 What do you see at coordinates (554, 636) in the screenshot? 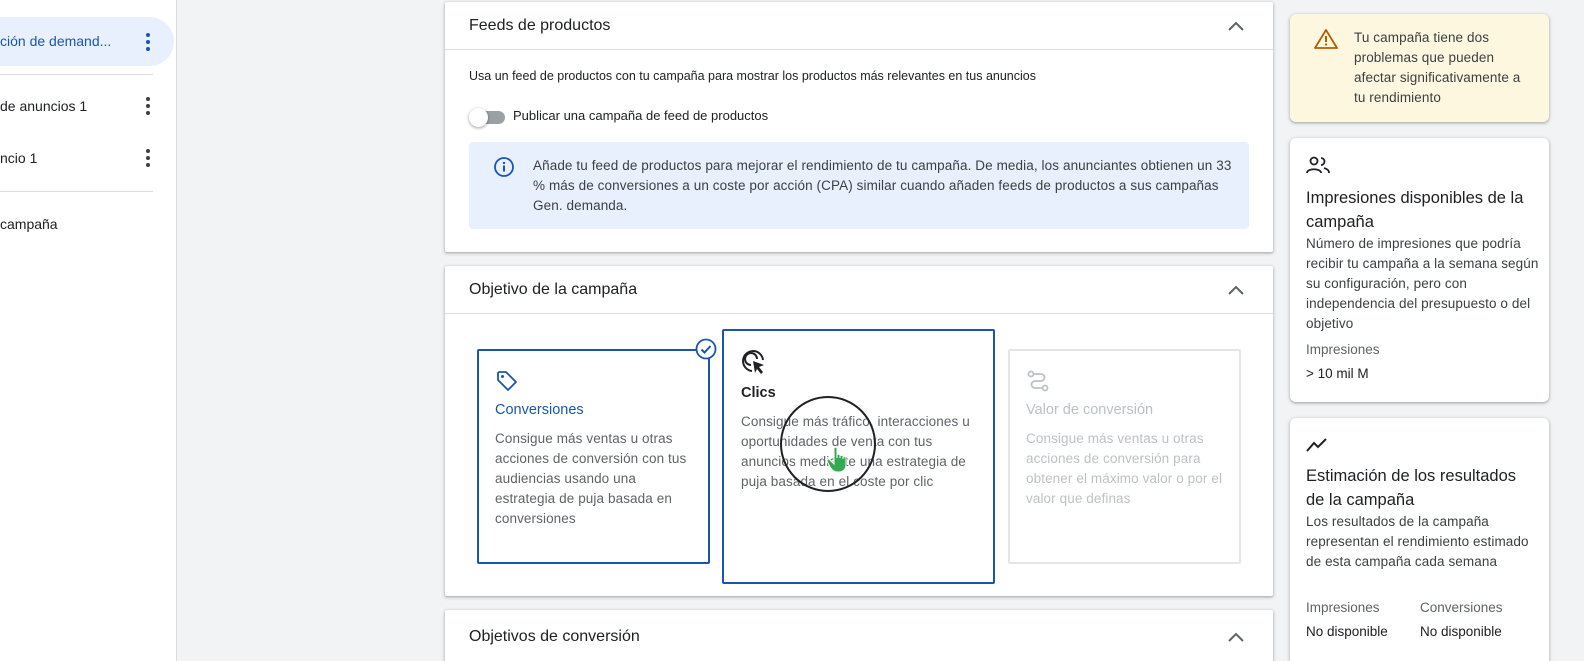
I see `card-title: Objetivos de conversión` at bounding box center [554, 636].